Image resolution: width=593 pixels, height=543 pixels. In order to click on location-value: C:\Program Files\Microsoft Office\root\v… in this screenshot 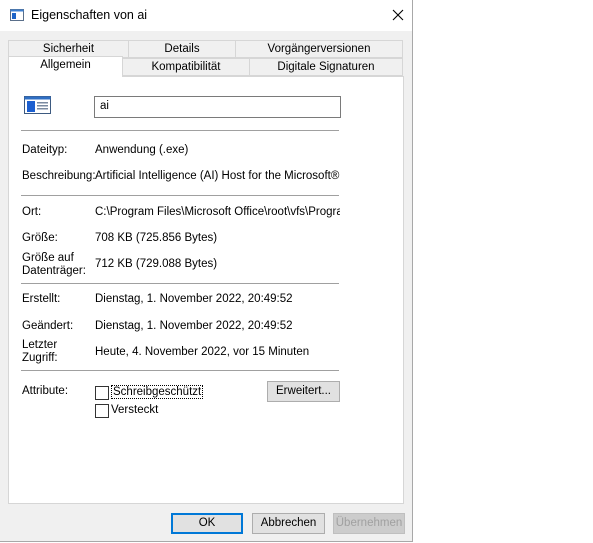, I will do `click(217, 212)`.